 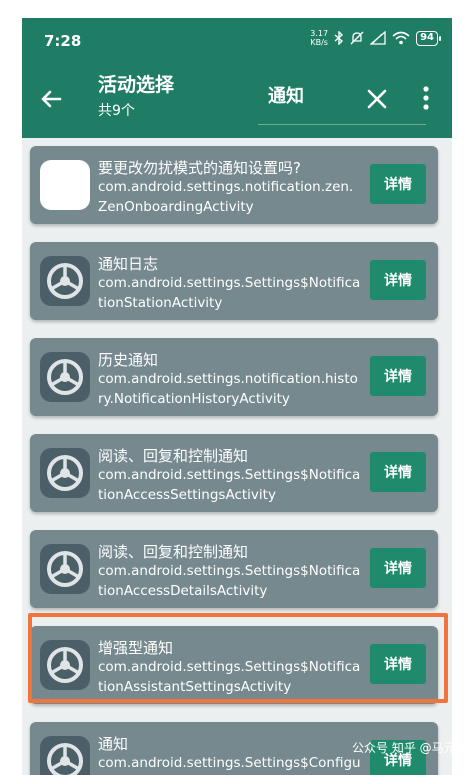 What do you see at coordinates (357, 38) in the screenshot?
I see `mute-bell-icon` at bounding box center [357, 38].